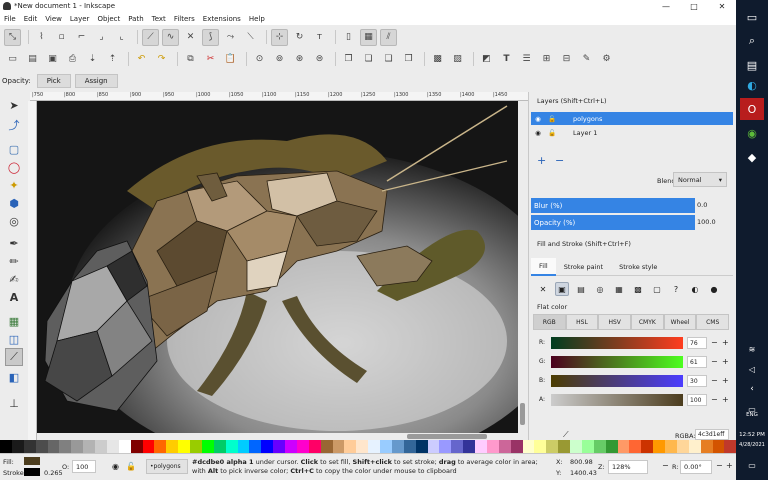 The image size is (768, 480). Describe the element at coordinates (613, 222) in the screenshot. I see `opacity-slider: Opacity (%)` at that location.